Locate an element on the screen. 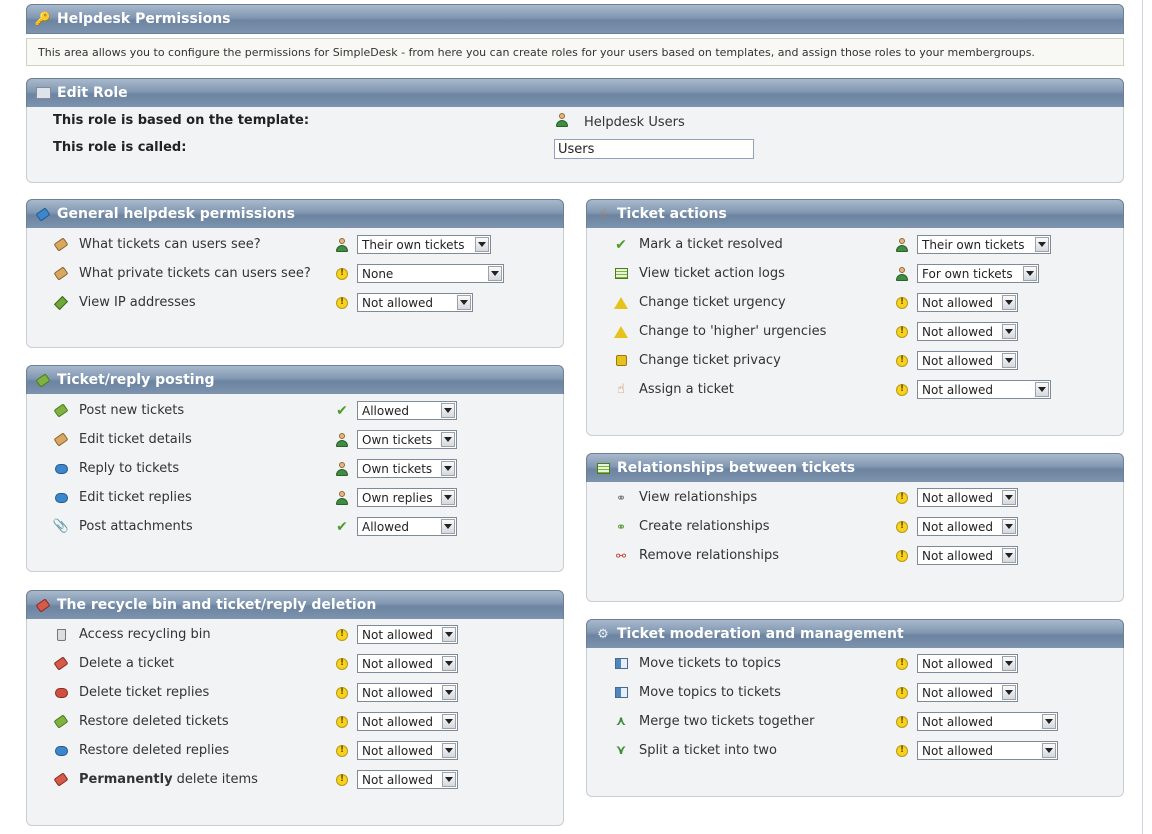 This screenshot has height=834, width=1152. ticket-edit-icon is located at coordinates (43, 380).